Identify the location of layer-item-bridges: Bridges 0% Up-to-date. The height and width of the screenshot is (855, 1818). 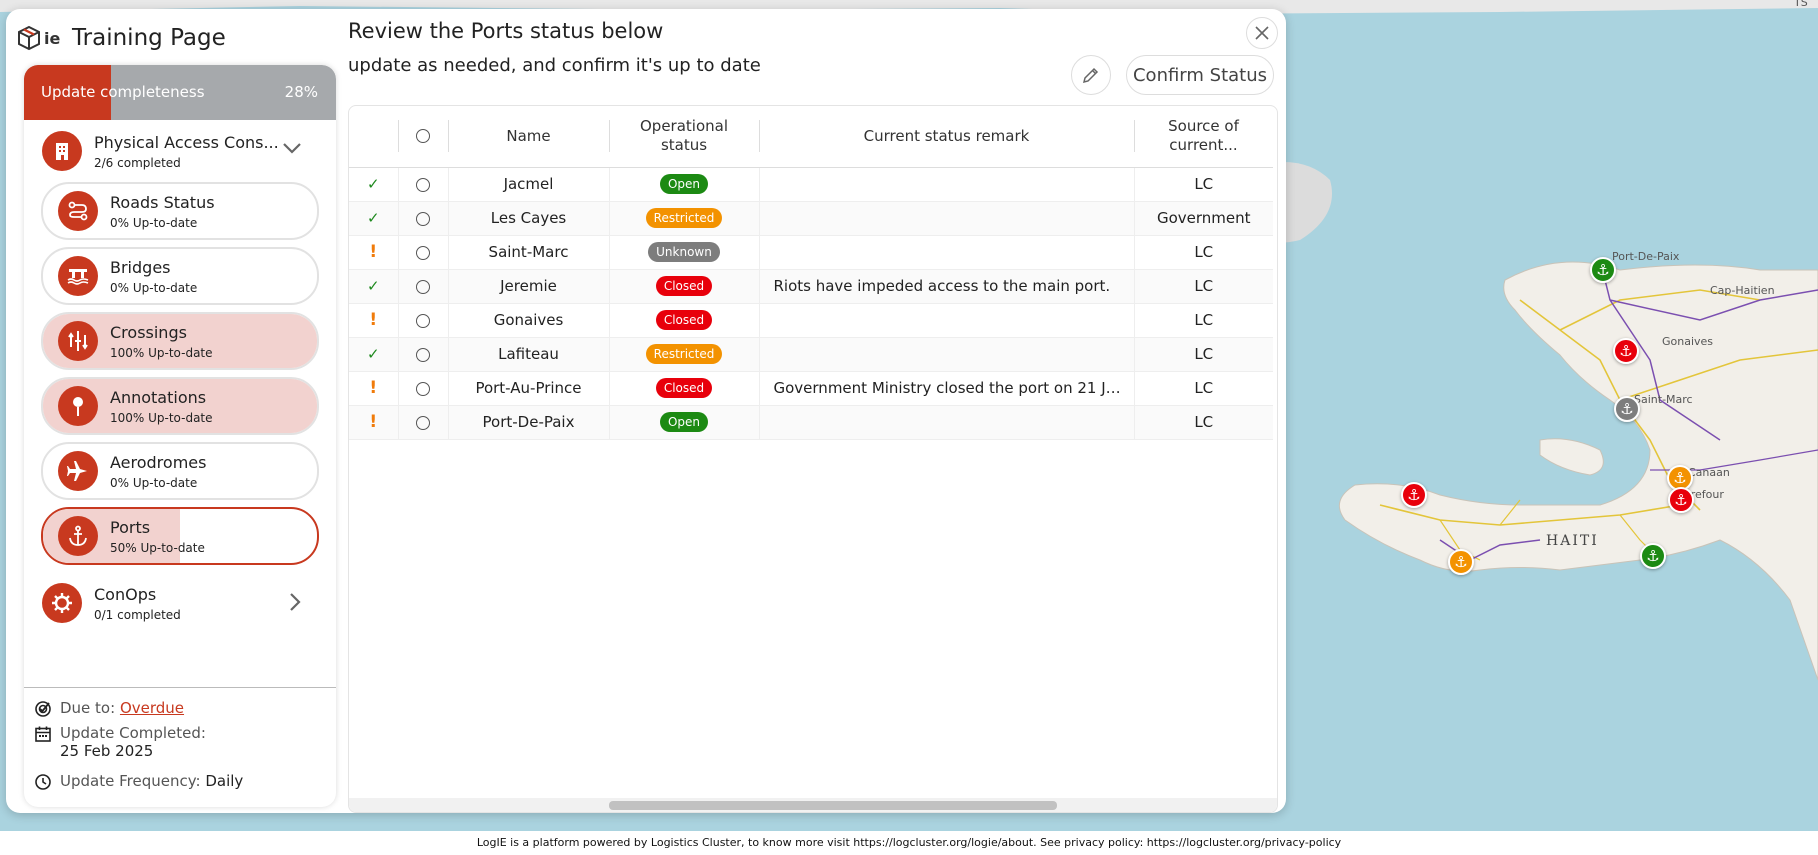
(180, 276).